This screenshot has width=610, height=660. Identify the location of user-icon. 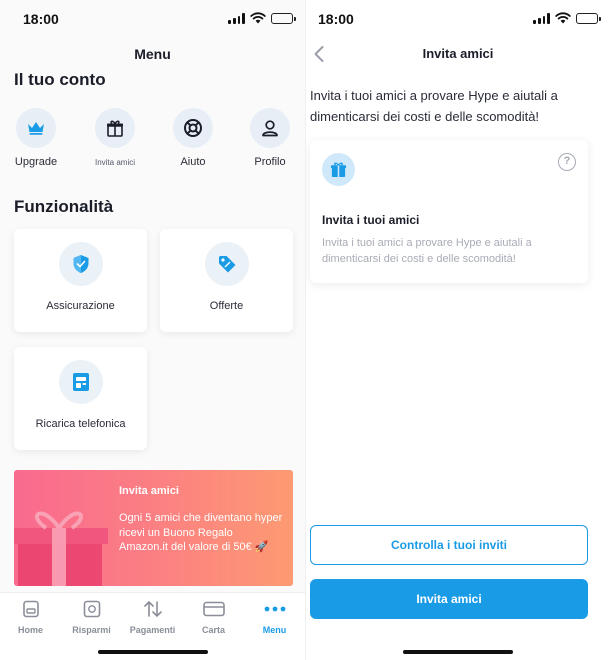
(270, 128).